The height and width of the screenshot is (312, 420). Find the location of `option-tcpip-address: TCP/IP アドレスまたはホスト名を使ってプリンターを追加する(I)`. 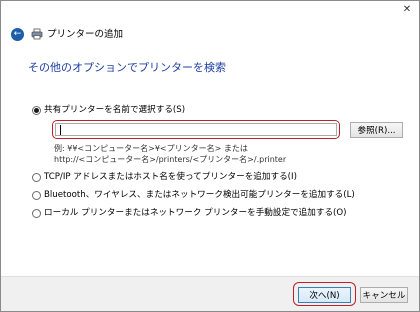

option-tcpip-address: TCP/IP アドレスまたはホスト名を使ってプリンターを追加する(I) is located at coordinates (164, 177).